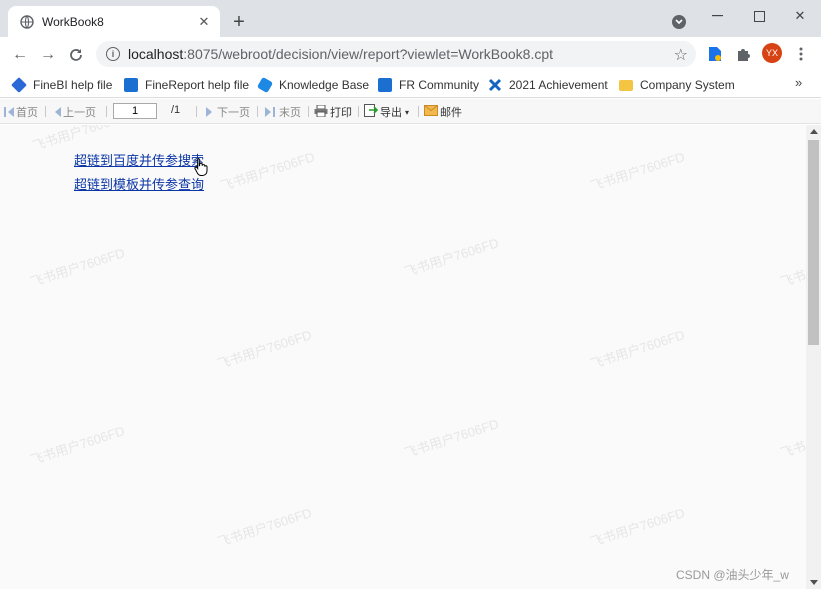 The width and height of the screenshot is (821, 589). I want to click on bookmark-fr-community: FR Community, so click(428, 85).